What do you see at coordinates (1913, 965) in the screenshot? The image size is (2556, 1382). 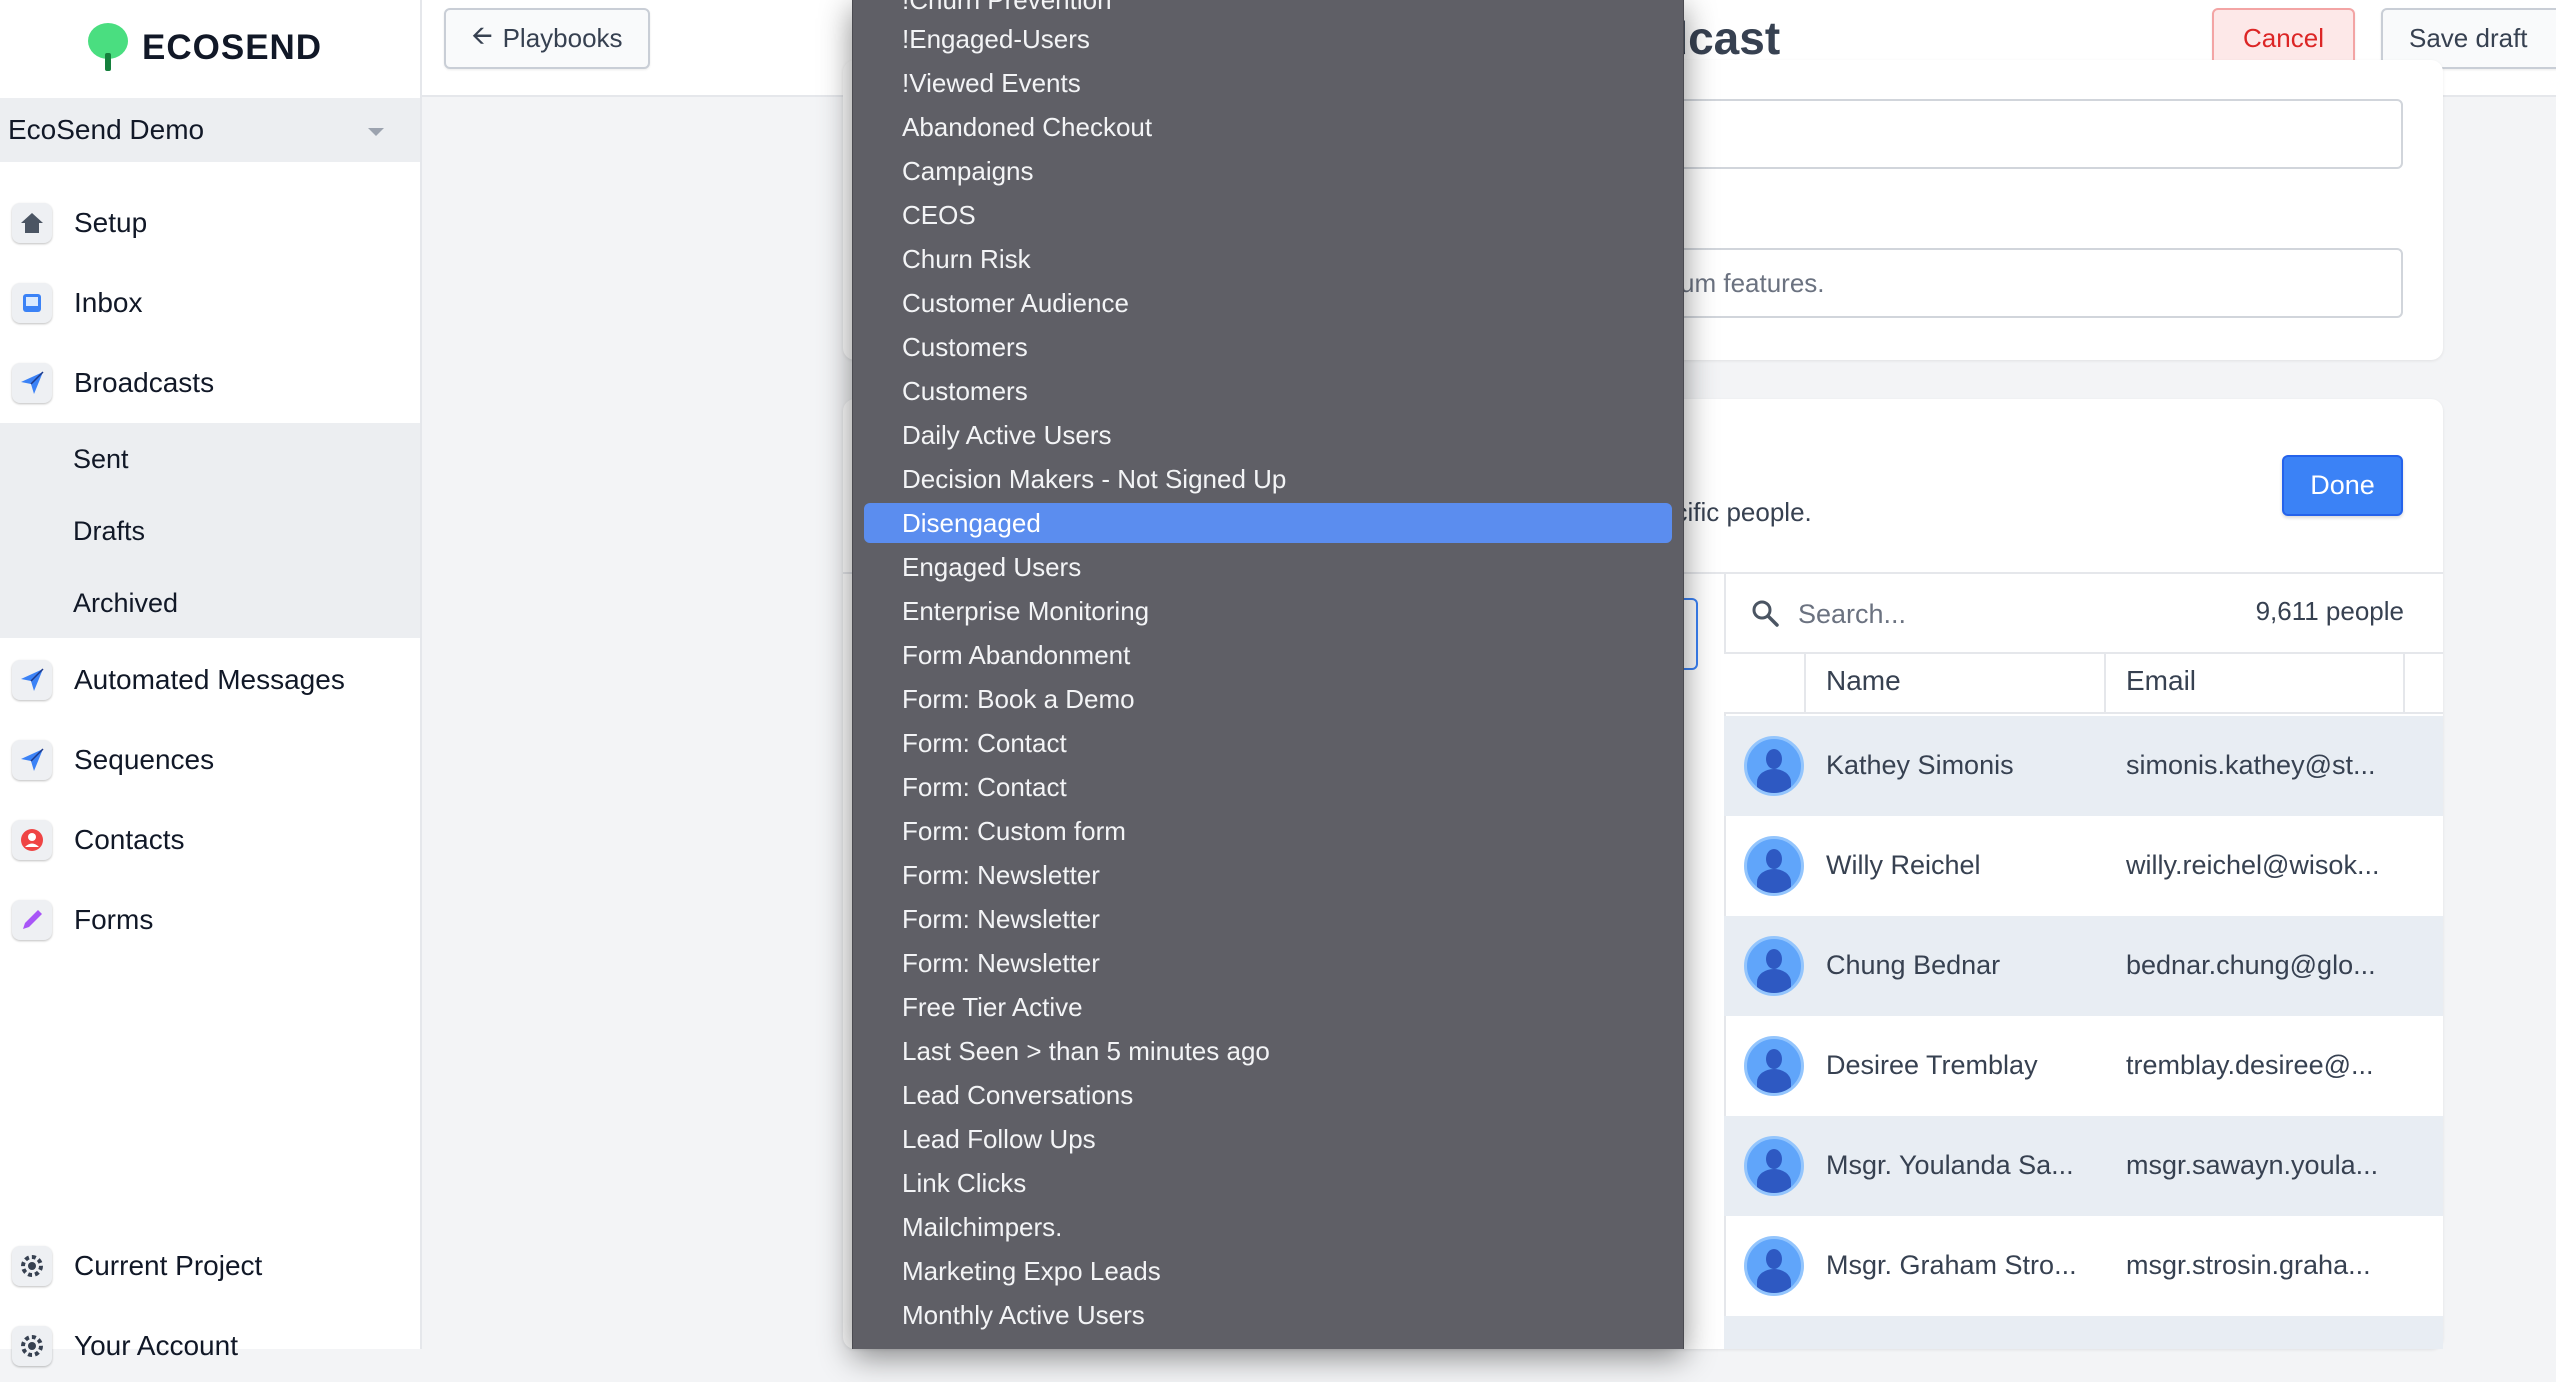 I see `row-name: Chung Bednar` at bounding box center [1913, 965].